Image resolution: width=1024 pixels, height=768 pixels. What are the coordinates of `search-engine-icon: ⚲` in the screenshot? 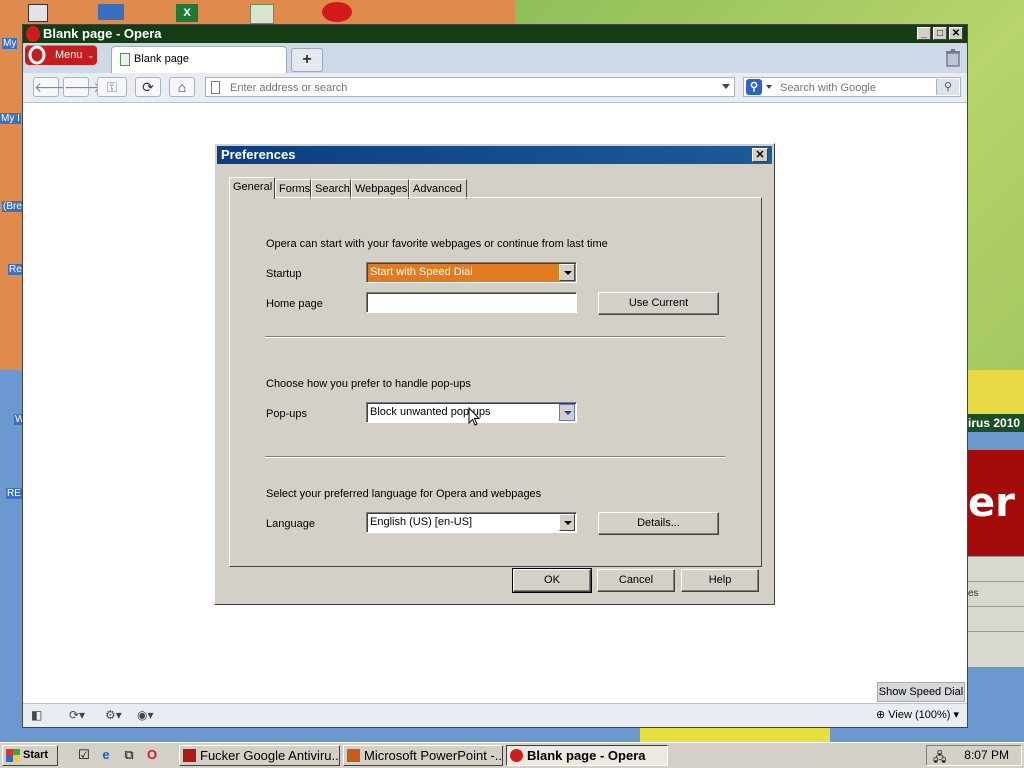 It's located at (754, 87).